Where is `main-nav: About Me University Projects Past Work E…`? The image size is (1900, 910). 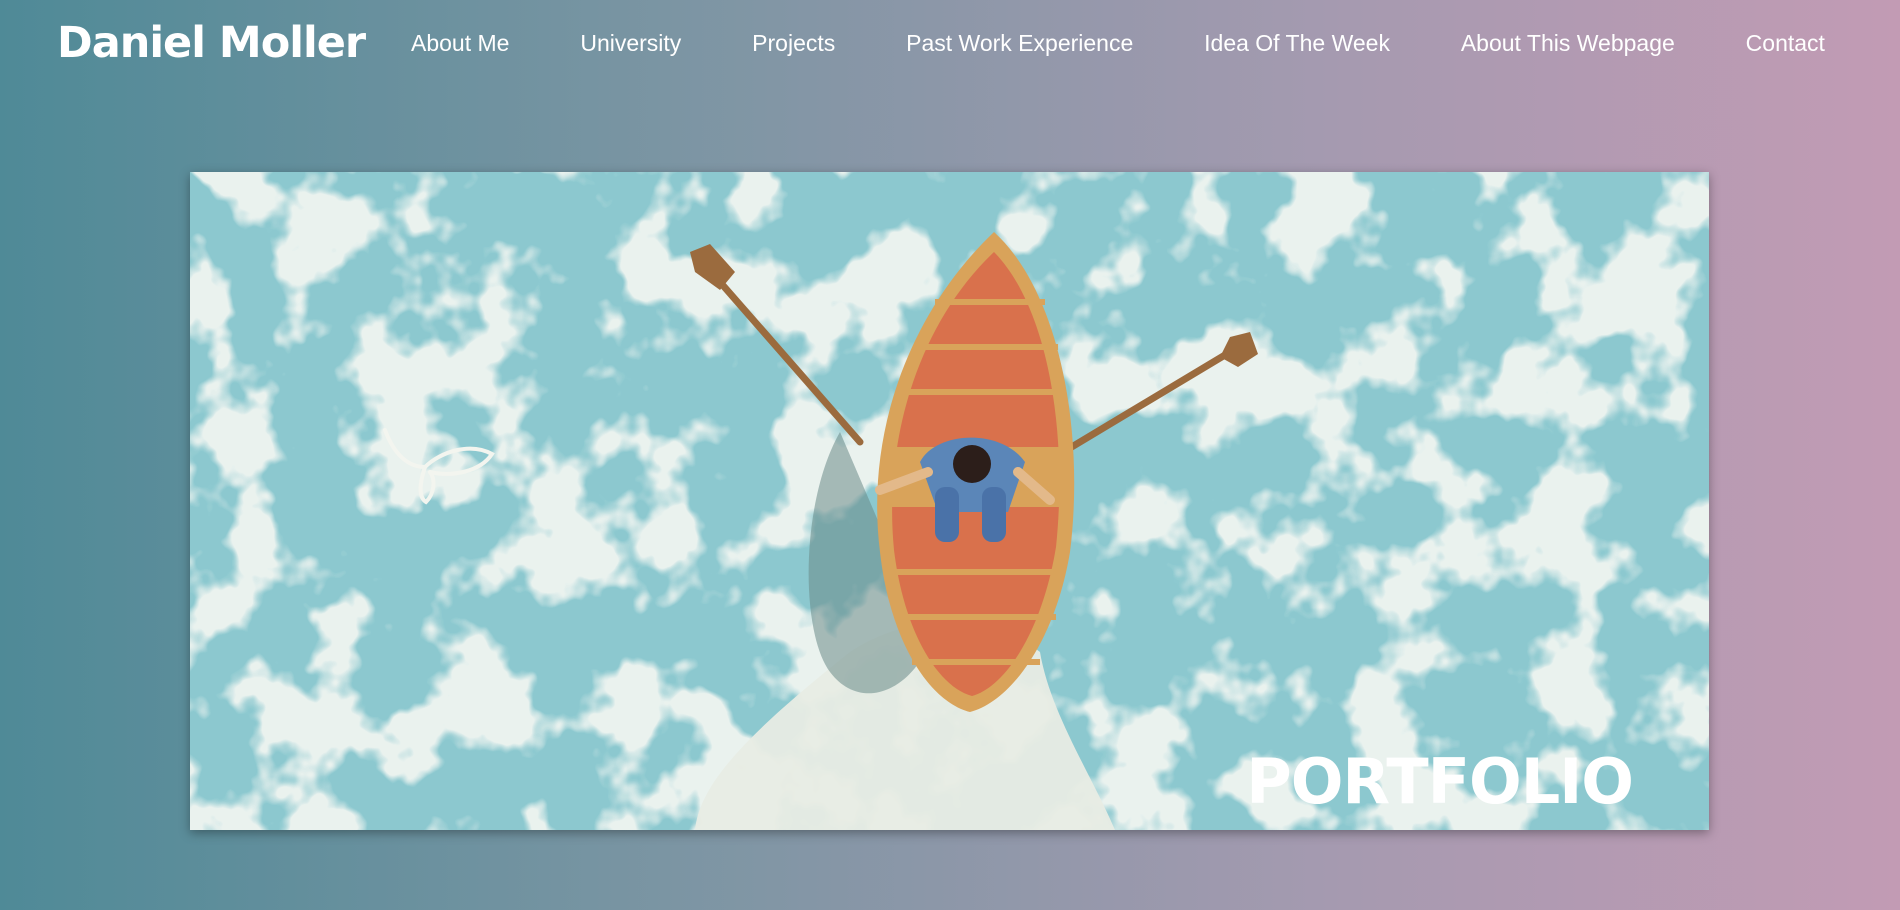 main-nav: About Me University Projects Past Work E… is located at coordinates (1118, 43).